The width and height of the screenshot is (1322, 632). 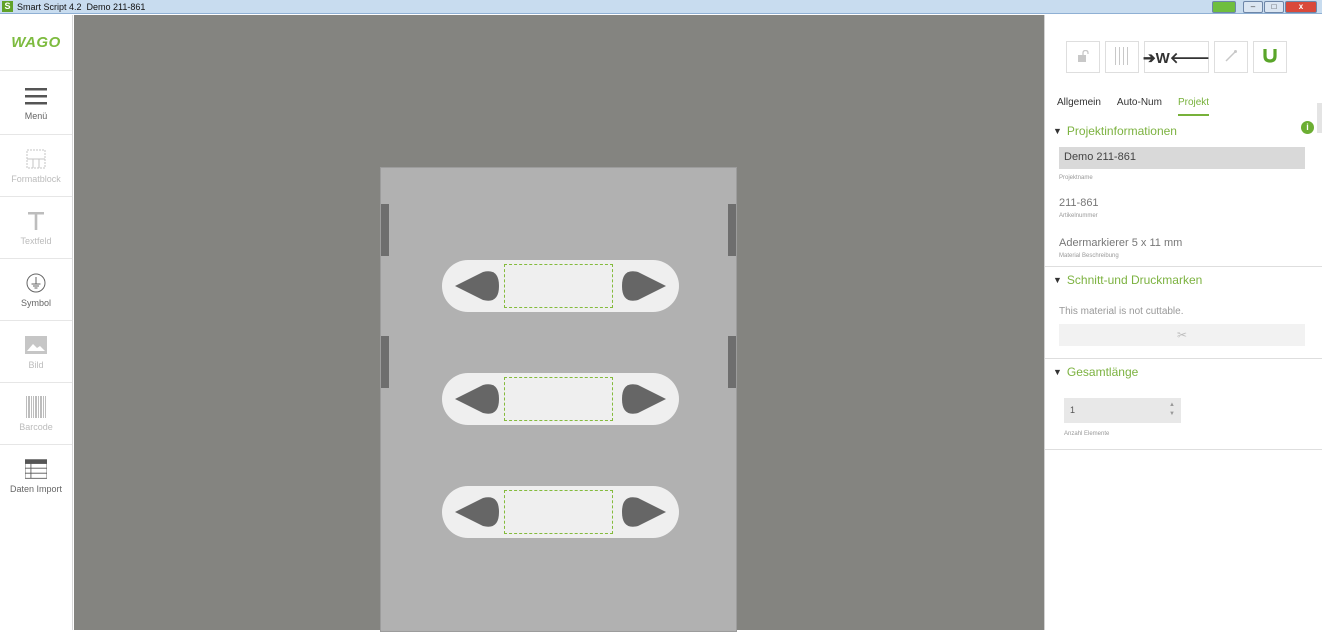 What do you see at coordinates (36, 345) in the screenshot?
I see `image-icon` at bounding box center [36, 345].